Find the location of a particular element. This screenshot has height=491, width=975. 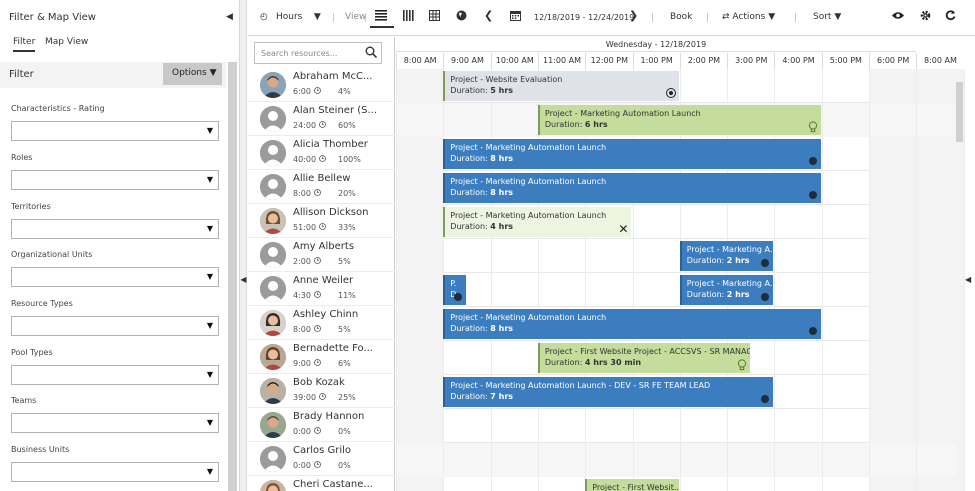

resource-name: Allison Dickson is located at coordinates (330, 212).